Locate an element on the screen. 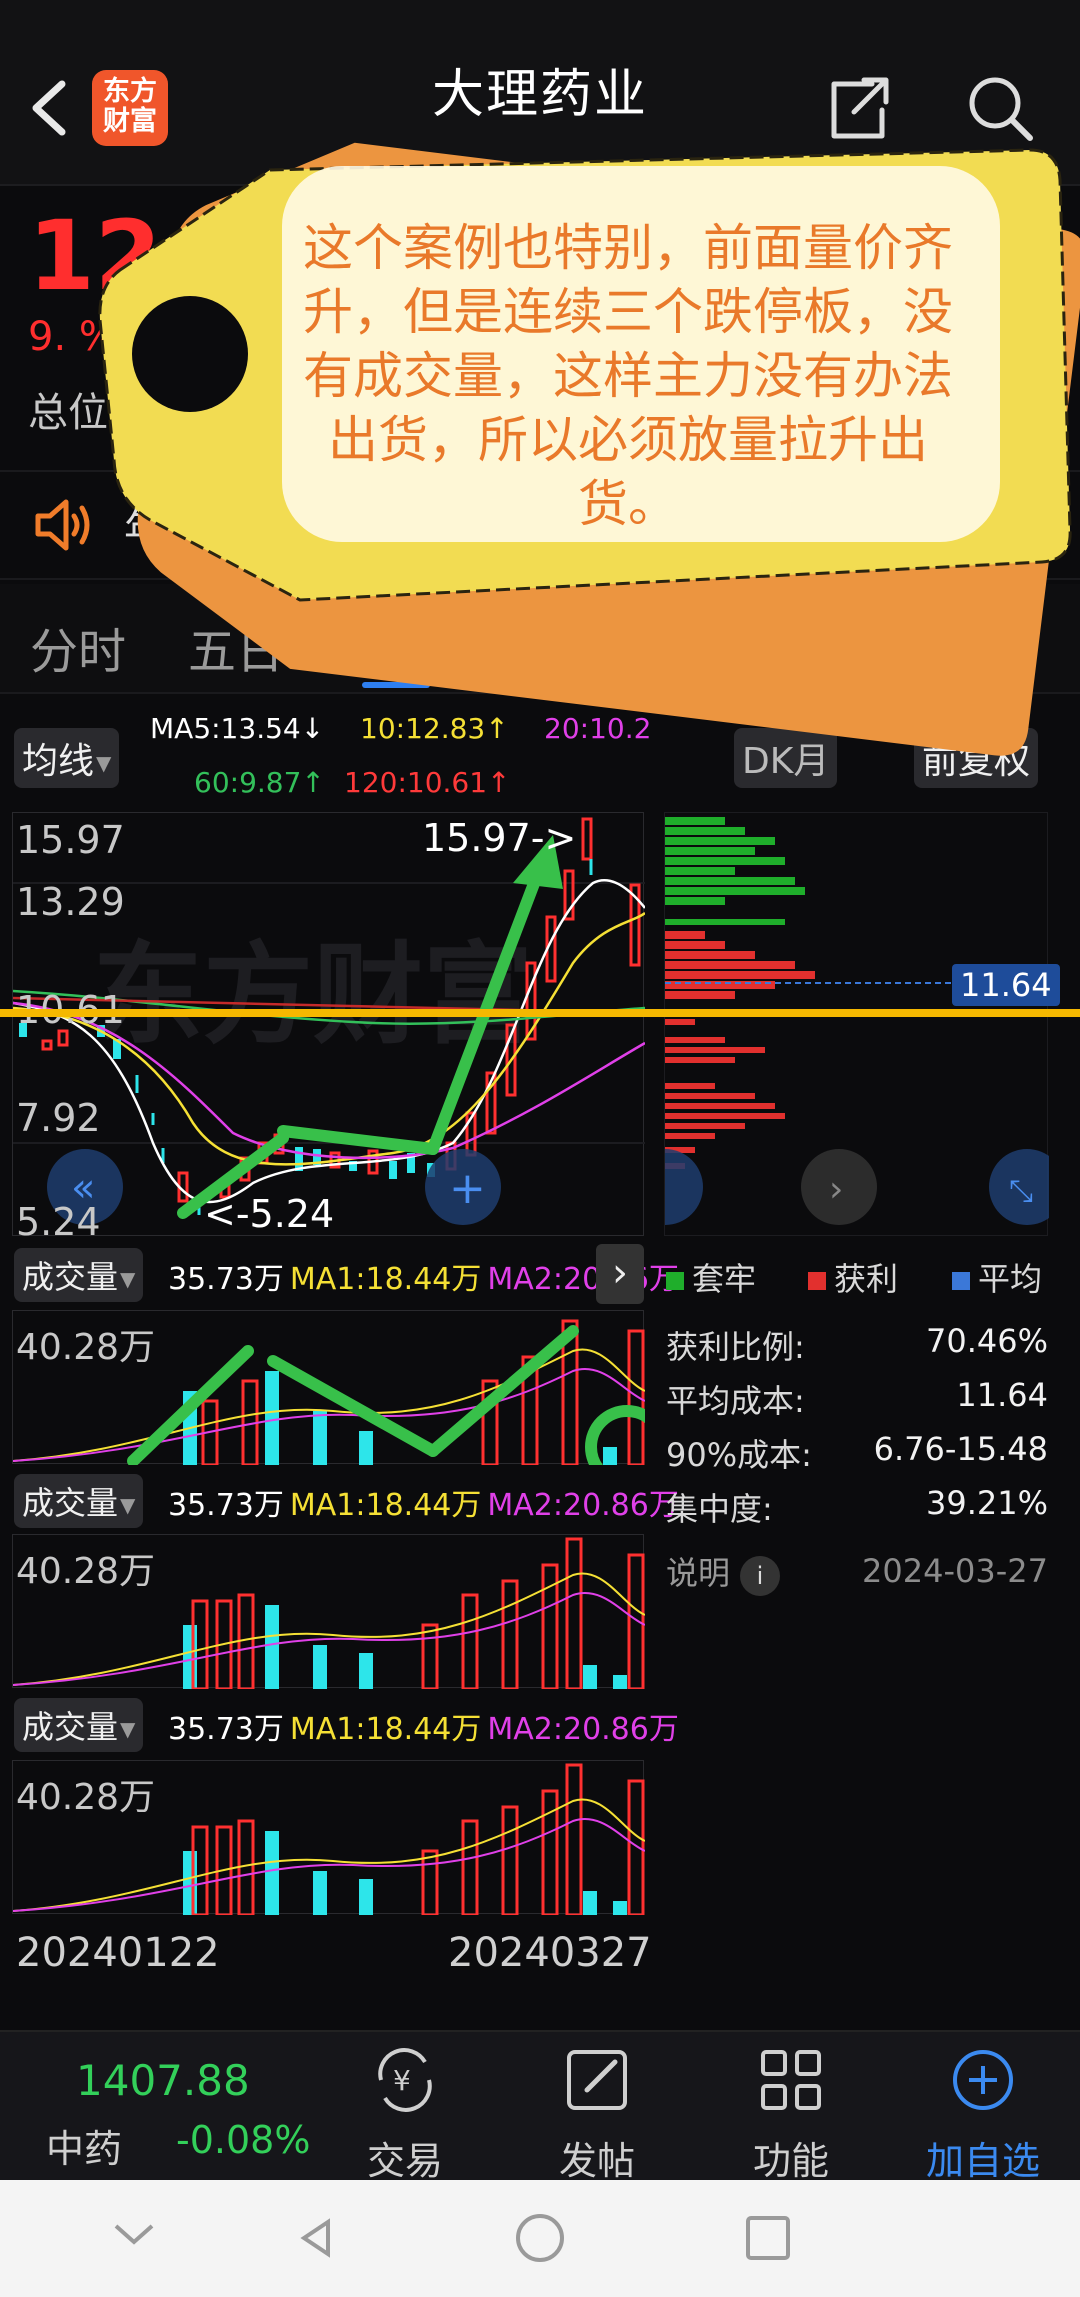  volume-selector-3: 成交量 ▼ is located at coordinates (79, 1725).